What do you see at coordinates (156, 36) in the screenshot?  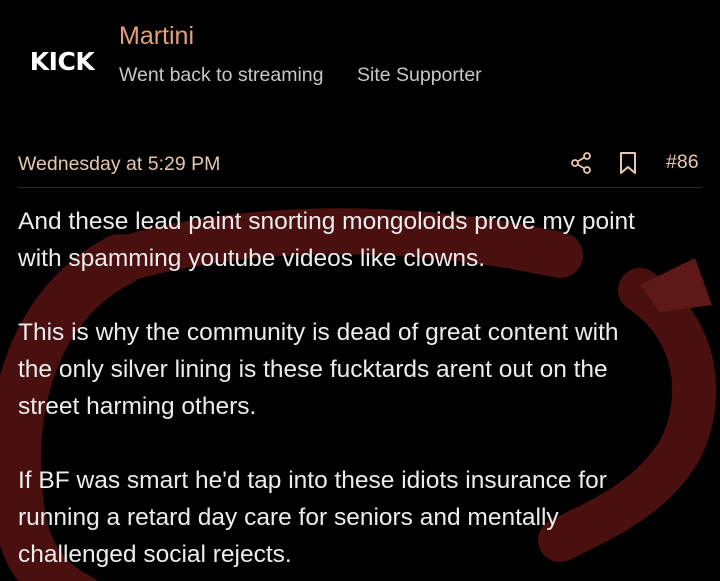 I see `username-link: Martini` at bounding box center [156, 36].